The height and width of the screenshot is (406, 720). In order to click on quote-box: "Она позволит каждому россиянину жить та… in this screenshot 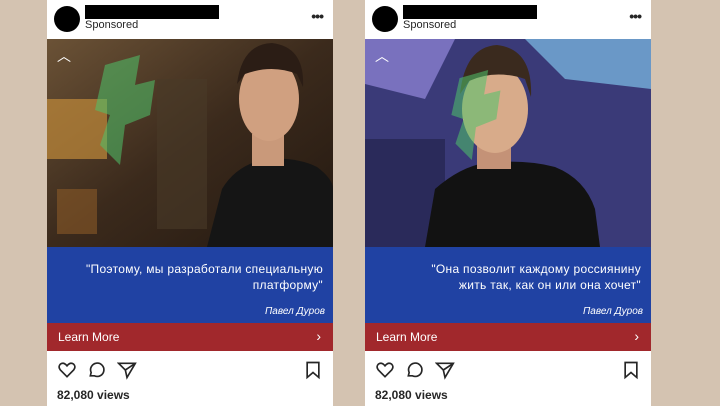, I will do `click(508, 285)`.